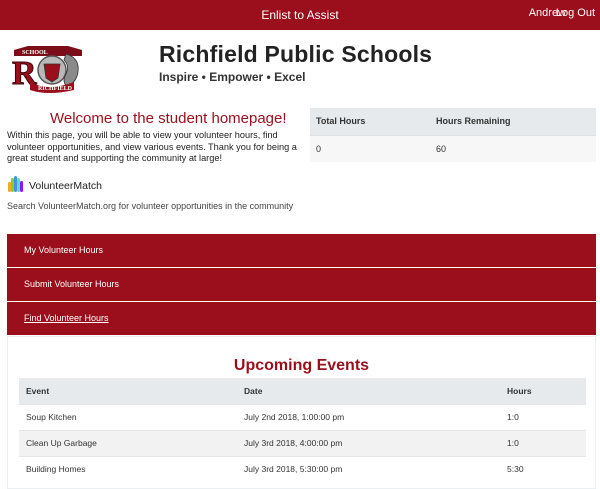 The width and height of the screenshot is (600, 489). What do you see at coordinates (64, 250) in the screenshot?
I see `my-volunteer-hours-label: My Volunteer Hours` at bounding box center [64, 250].